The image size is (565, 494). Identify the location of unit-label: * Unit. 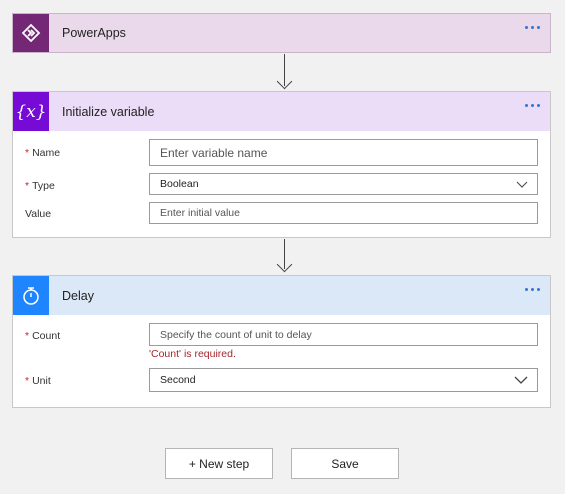
(38, 381).